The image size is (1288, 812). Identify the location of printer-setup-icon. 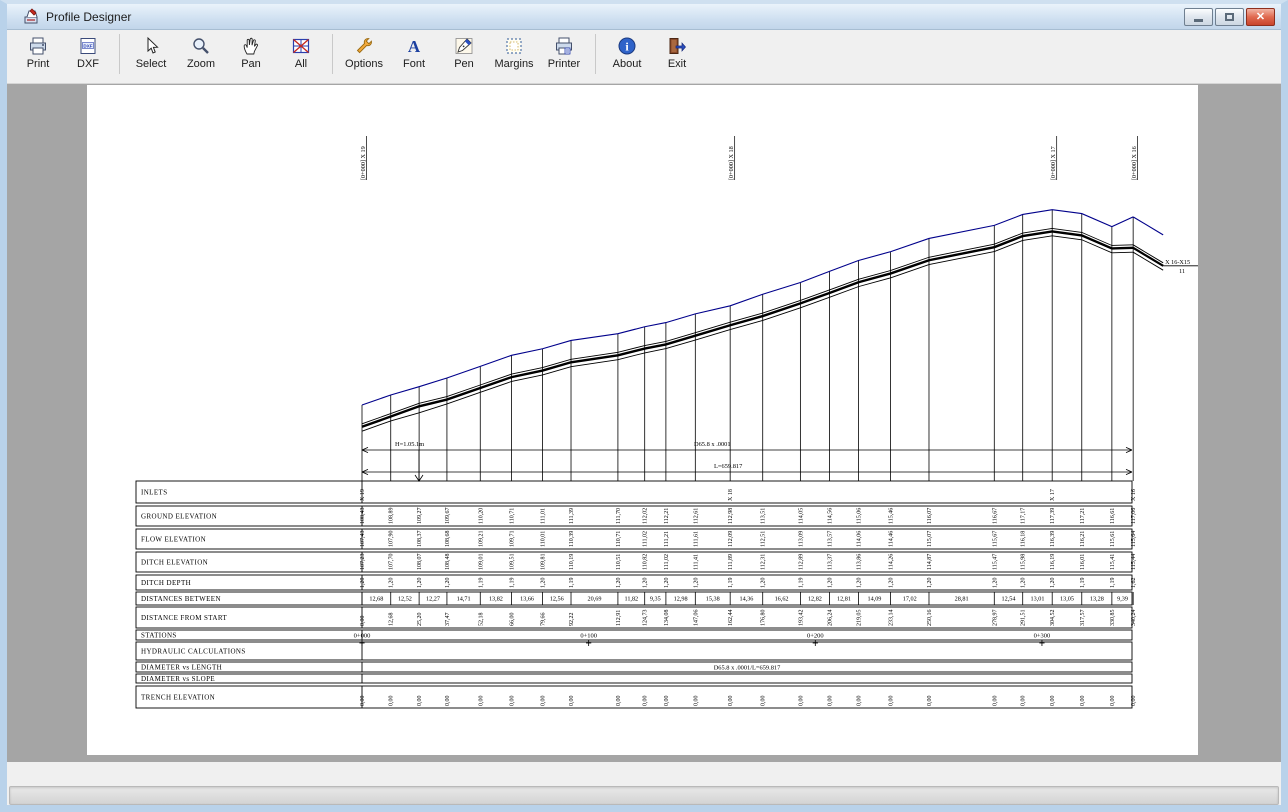
(564, 46).